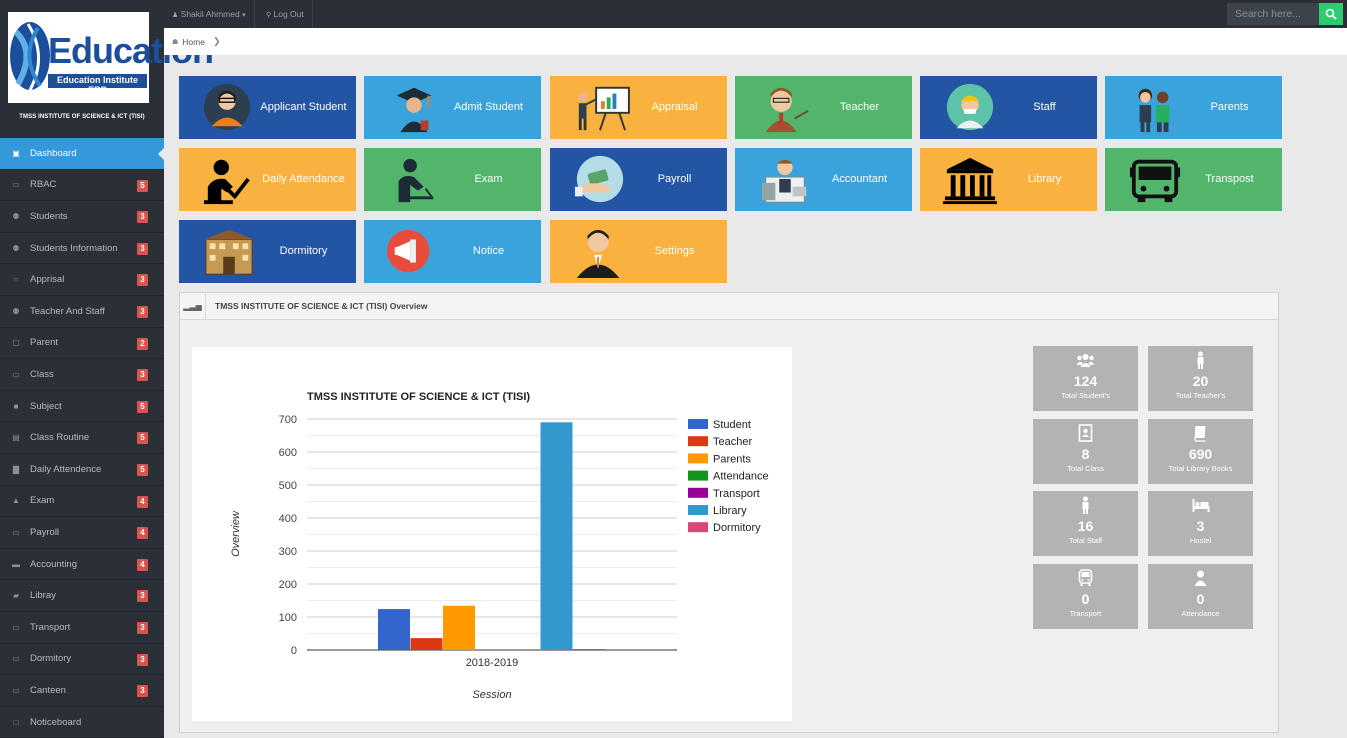  What do you see at coordinates (16, 438) in the screenshot?
I see `calendar-icon: ▤` at bounding box center [16, 438].